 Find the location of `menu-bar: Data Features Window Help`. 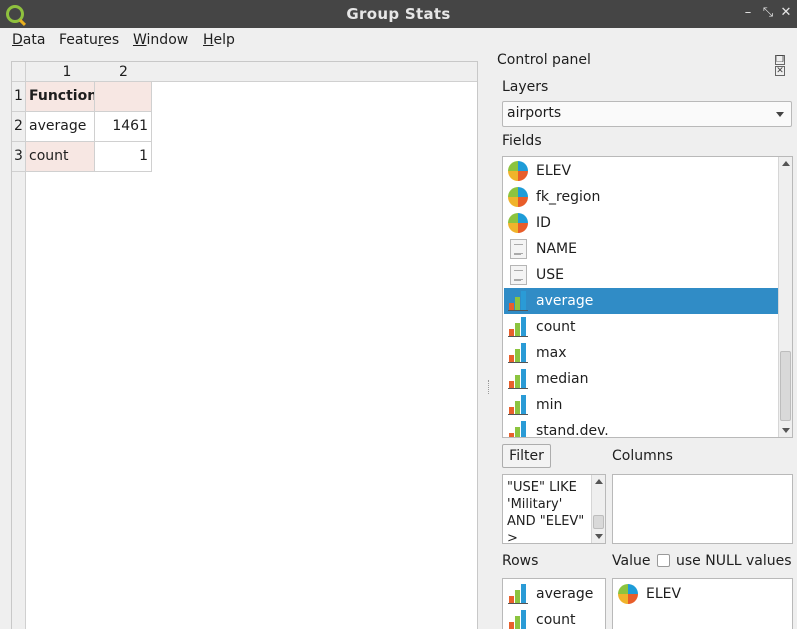

menu-bar: Data Features Window Help is located at coordinates (398, 40).